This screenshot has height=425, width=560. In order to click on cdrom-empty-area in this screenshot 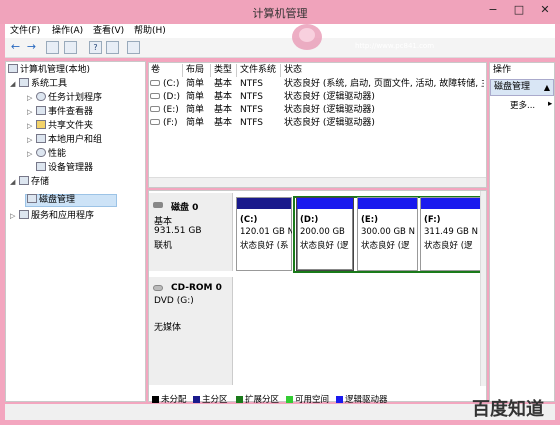, I will do `click(358, 331)`.